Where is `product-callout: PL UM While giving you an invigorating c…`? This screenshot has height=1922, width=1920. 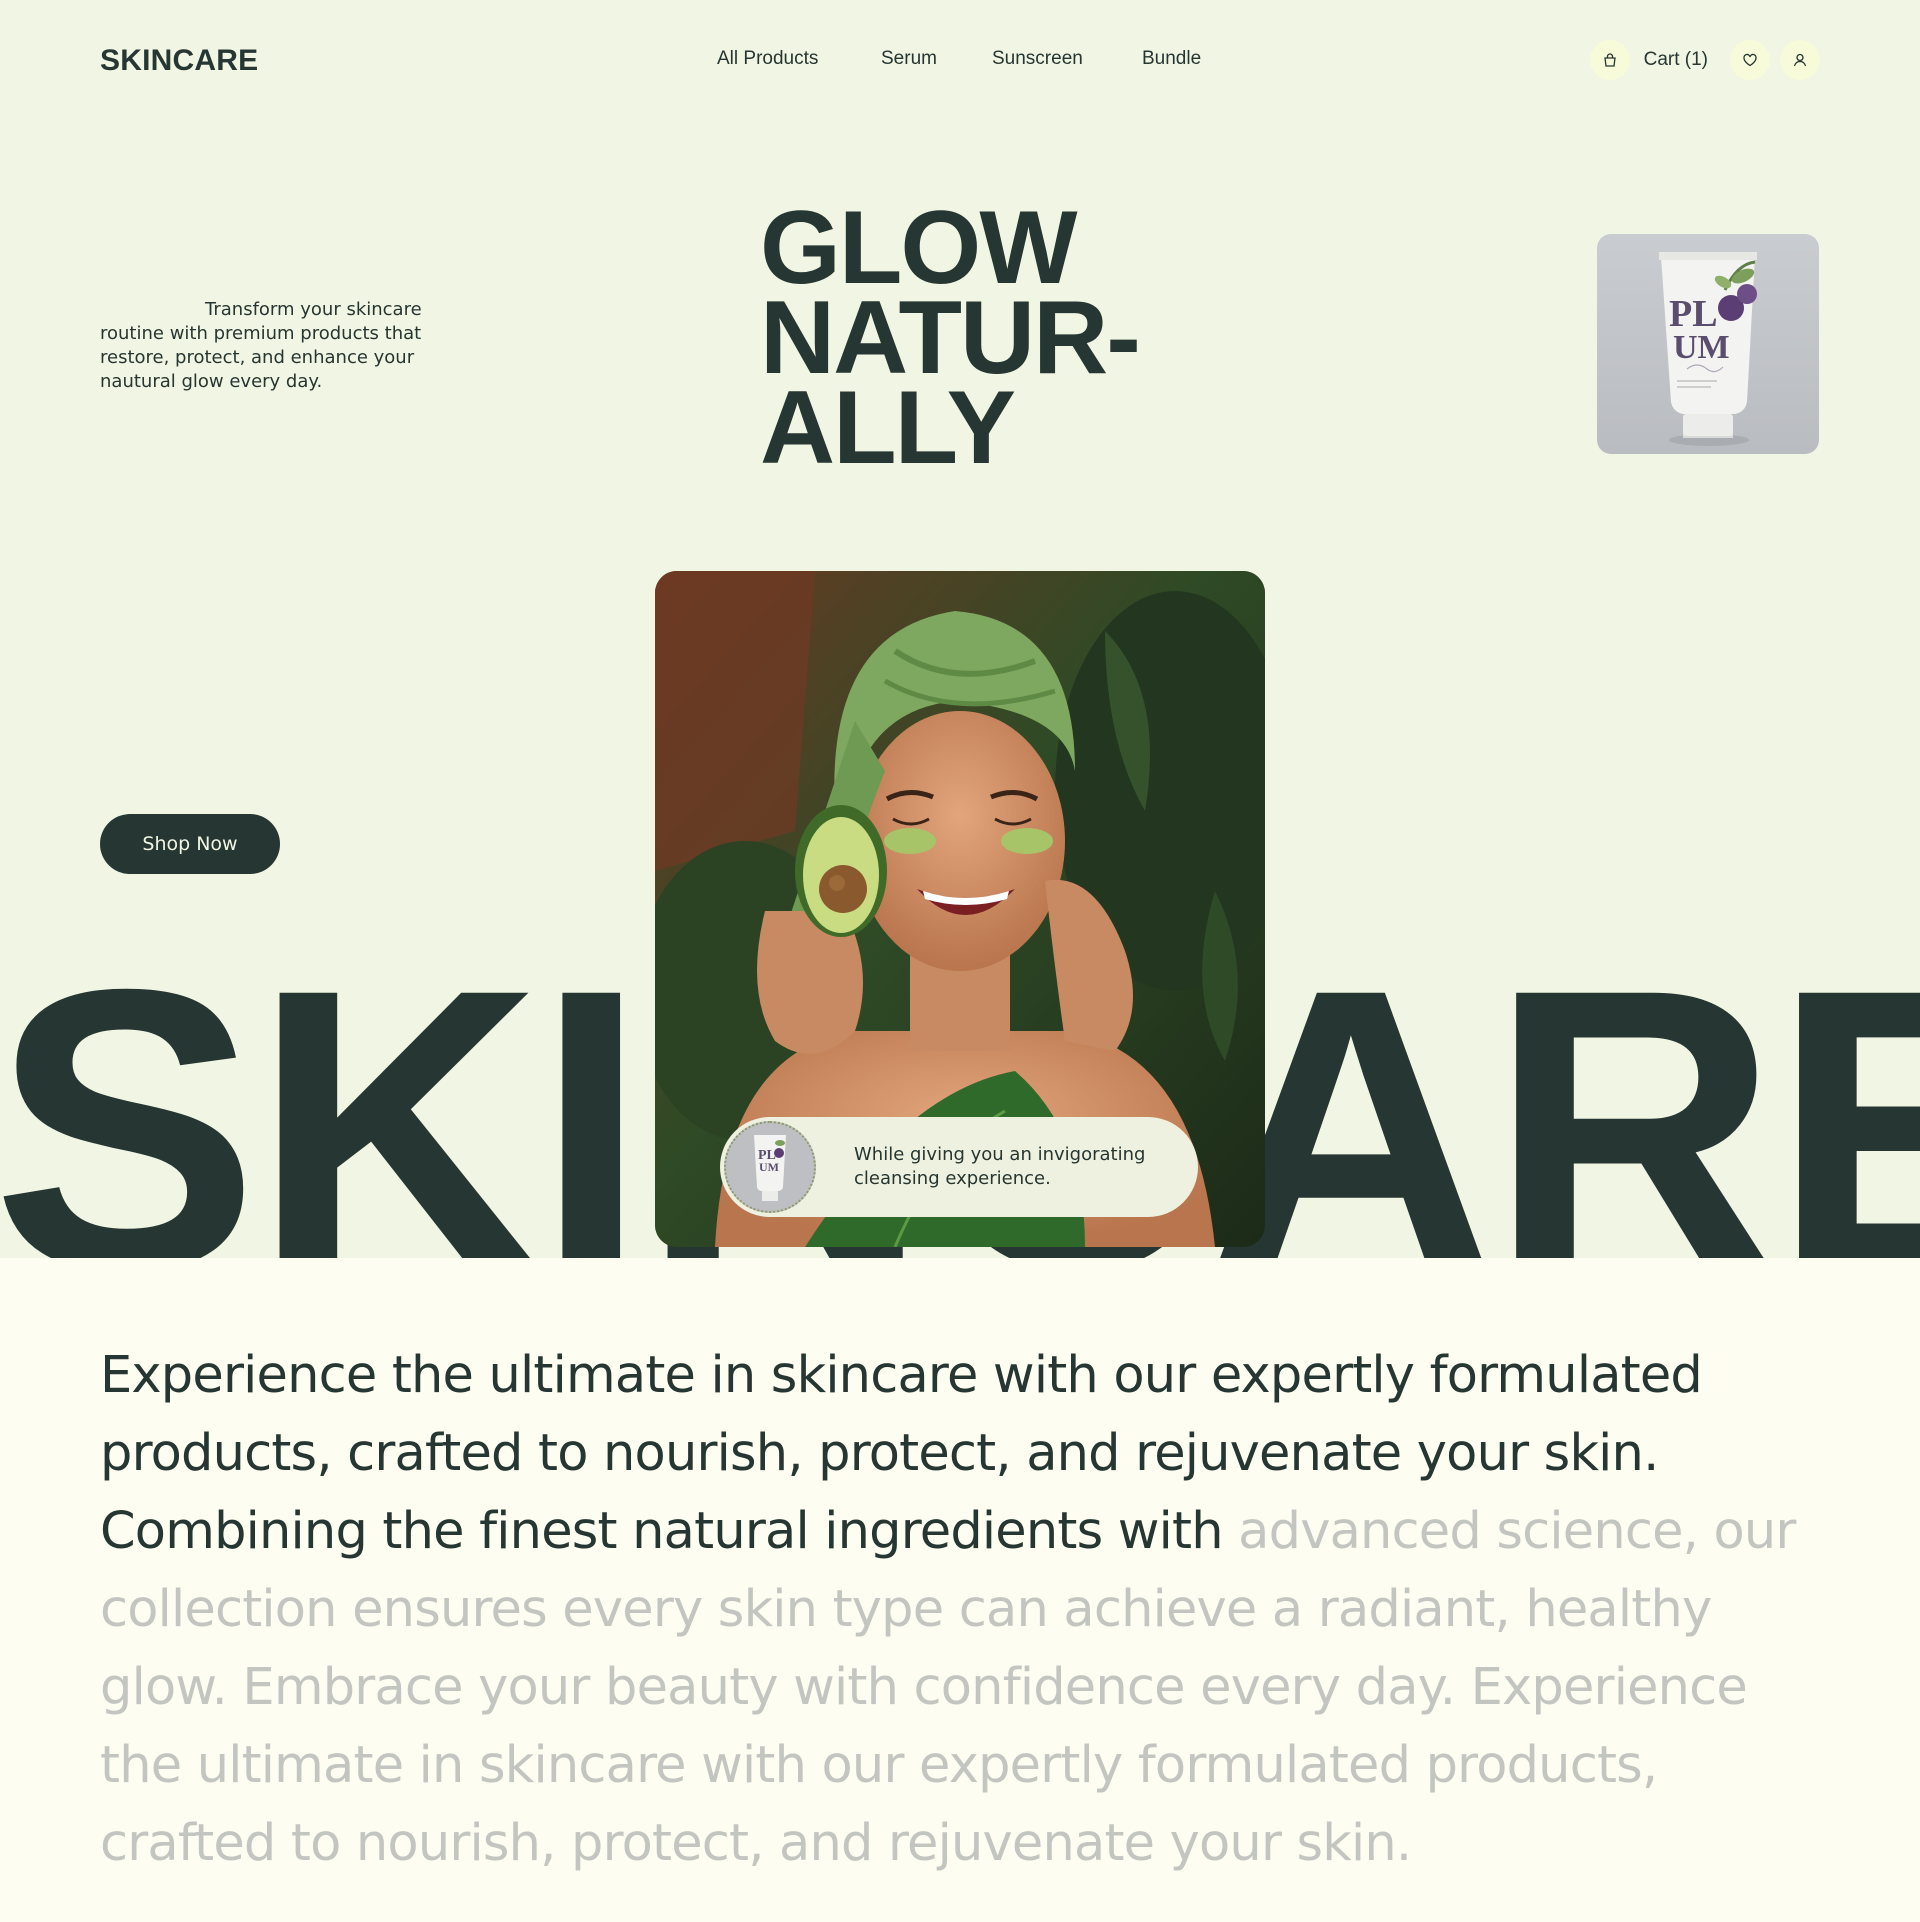 product-callout: PL UM While giving you an invigorating c… is located at coordinates (959, 1167).